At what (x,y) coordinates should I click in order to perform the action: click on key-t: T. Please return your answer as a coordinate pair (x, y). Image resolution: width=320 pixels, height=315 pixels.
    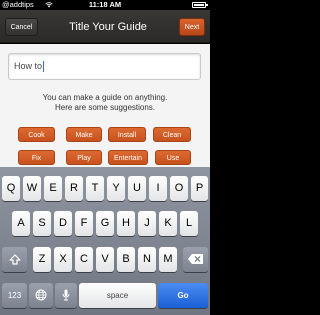
    Looking at the image, I should click on (95, 188).